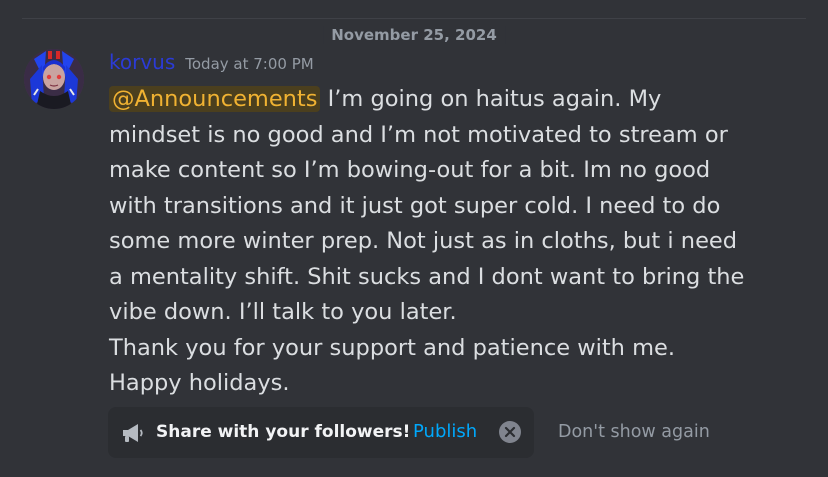 The width and height of the screenshot is (828, 477). Describe the element at coordinates (249, 64) in the screenshot. I see `message-timestamp: Today at 7:00 PM` at that location.